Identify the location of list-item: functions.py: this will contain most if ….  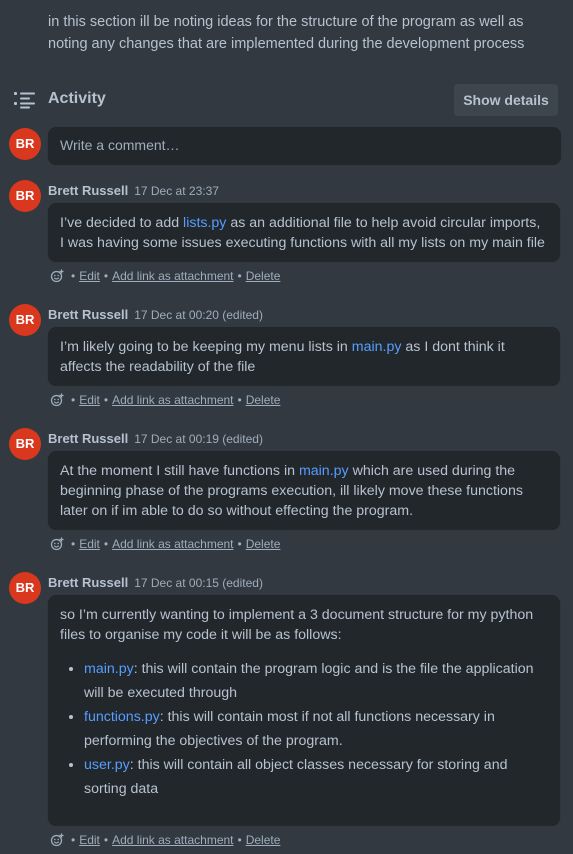
(316, 729).